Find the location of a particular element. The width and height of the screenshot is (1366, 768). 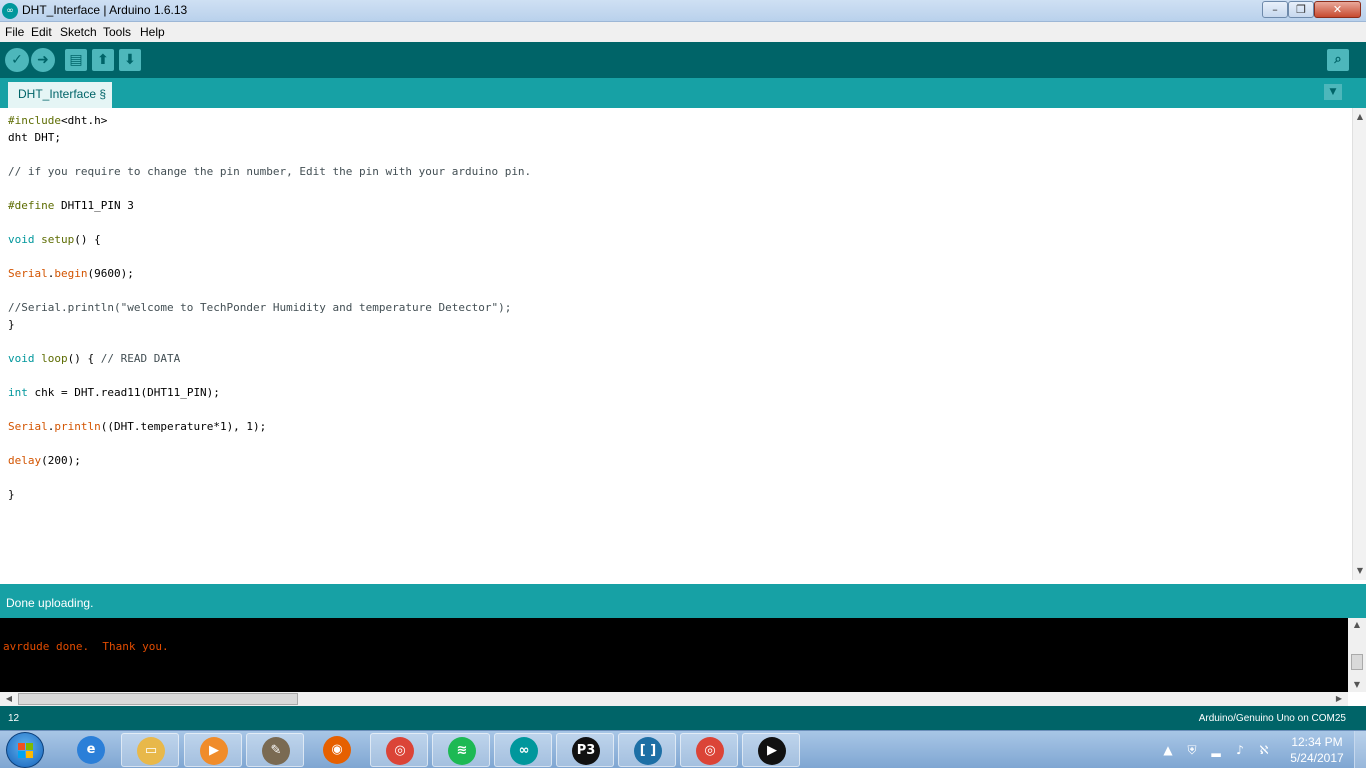

chevron-down-icon: ▼ is located at coordinates (1333, 92).